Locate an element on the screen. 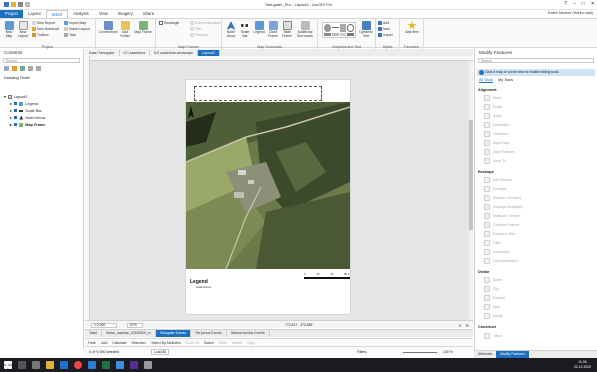 The height and width of the screenshot is (372, 597). graphics-gallery is located at coordinates (339, 30).